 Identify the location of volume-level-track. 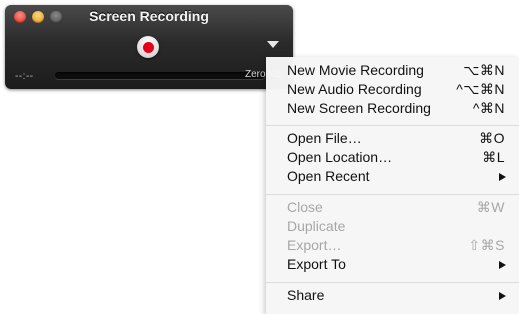
(160, 75).